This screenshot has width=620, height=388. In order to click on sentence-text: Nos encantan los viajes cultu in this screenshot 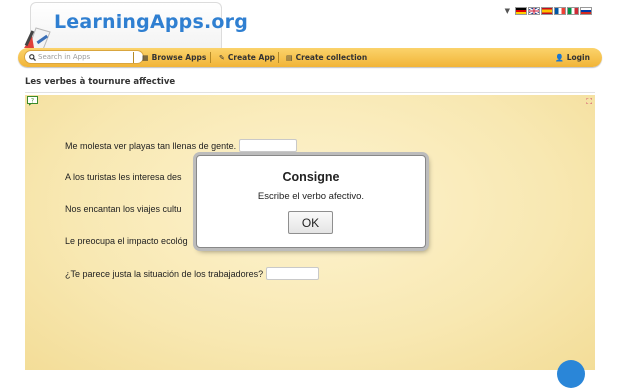, I will do `click(123, 209)`.